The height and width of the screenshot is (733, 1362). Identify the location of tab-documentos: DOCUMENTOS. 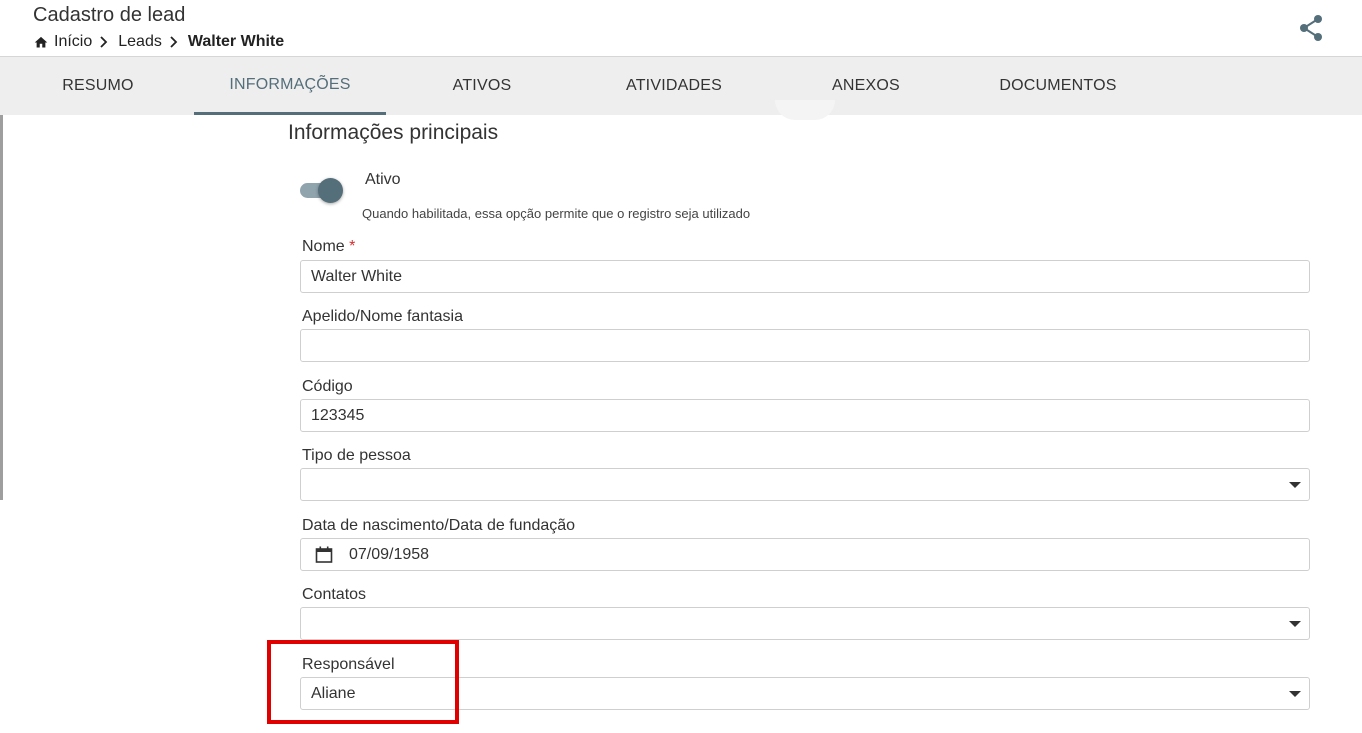
(1058, 86).